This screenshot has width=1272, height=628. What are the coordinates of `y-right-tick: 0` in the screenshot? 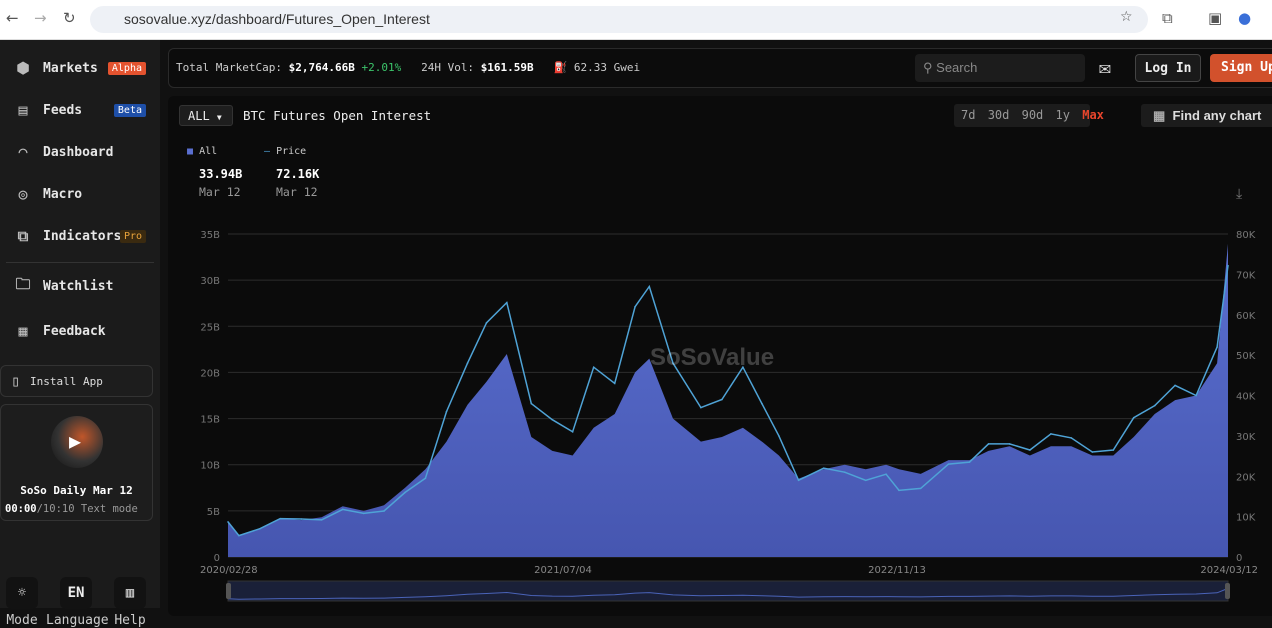 It's located at (1239, 558).